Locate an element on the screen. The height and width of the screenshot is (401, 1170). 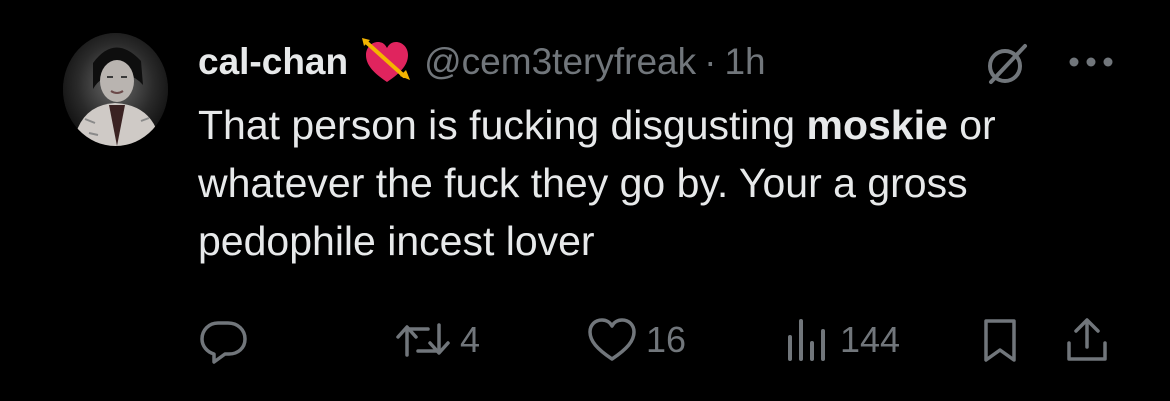
repost-button: 4 is located at coordinates (437, 340).